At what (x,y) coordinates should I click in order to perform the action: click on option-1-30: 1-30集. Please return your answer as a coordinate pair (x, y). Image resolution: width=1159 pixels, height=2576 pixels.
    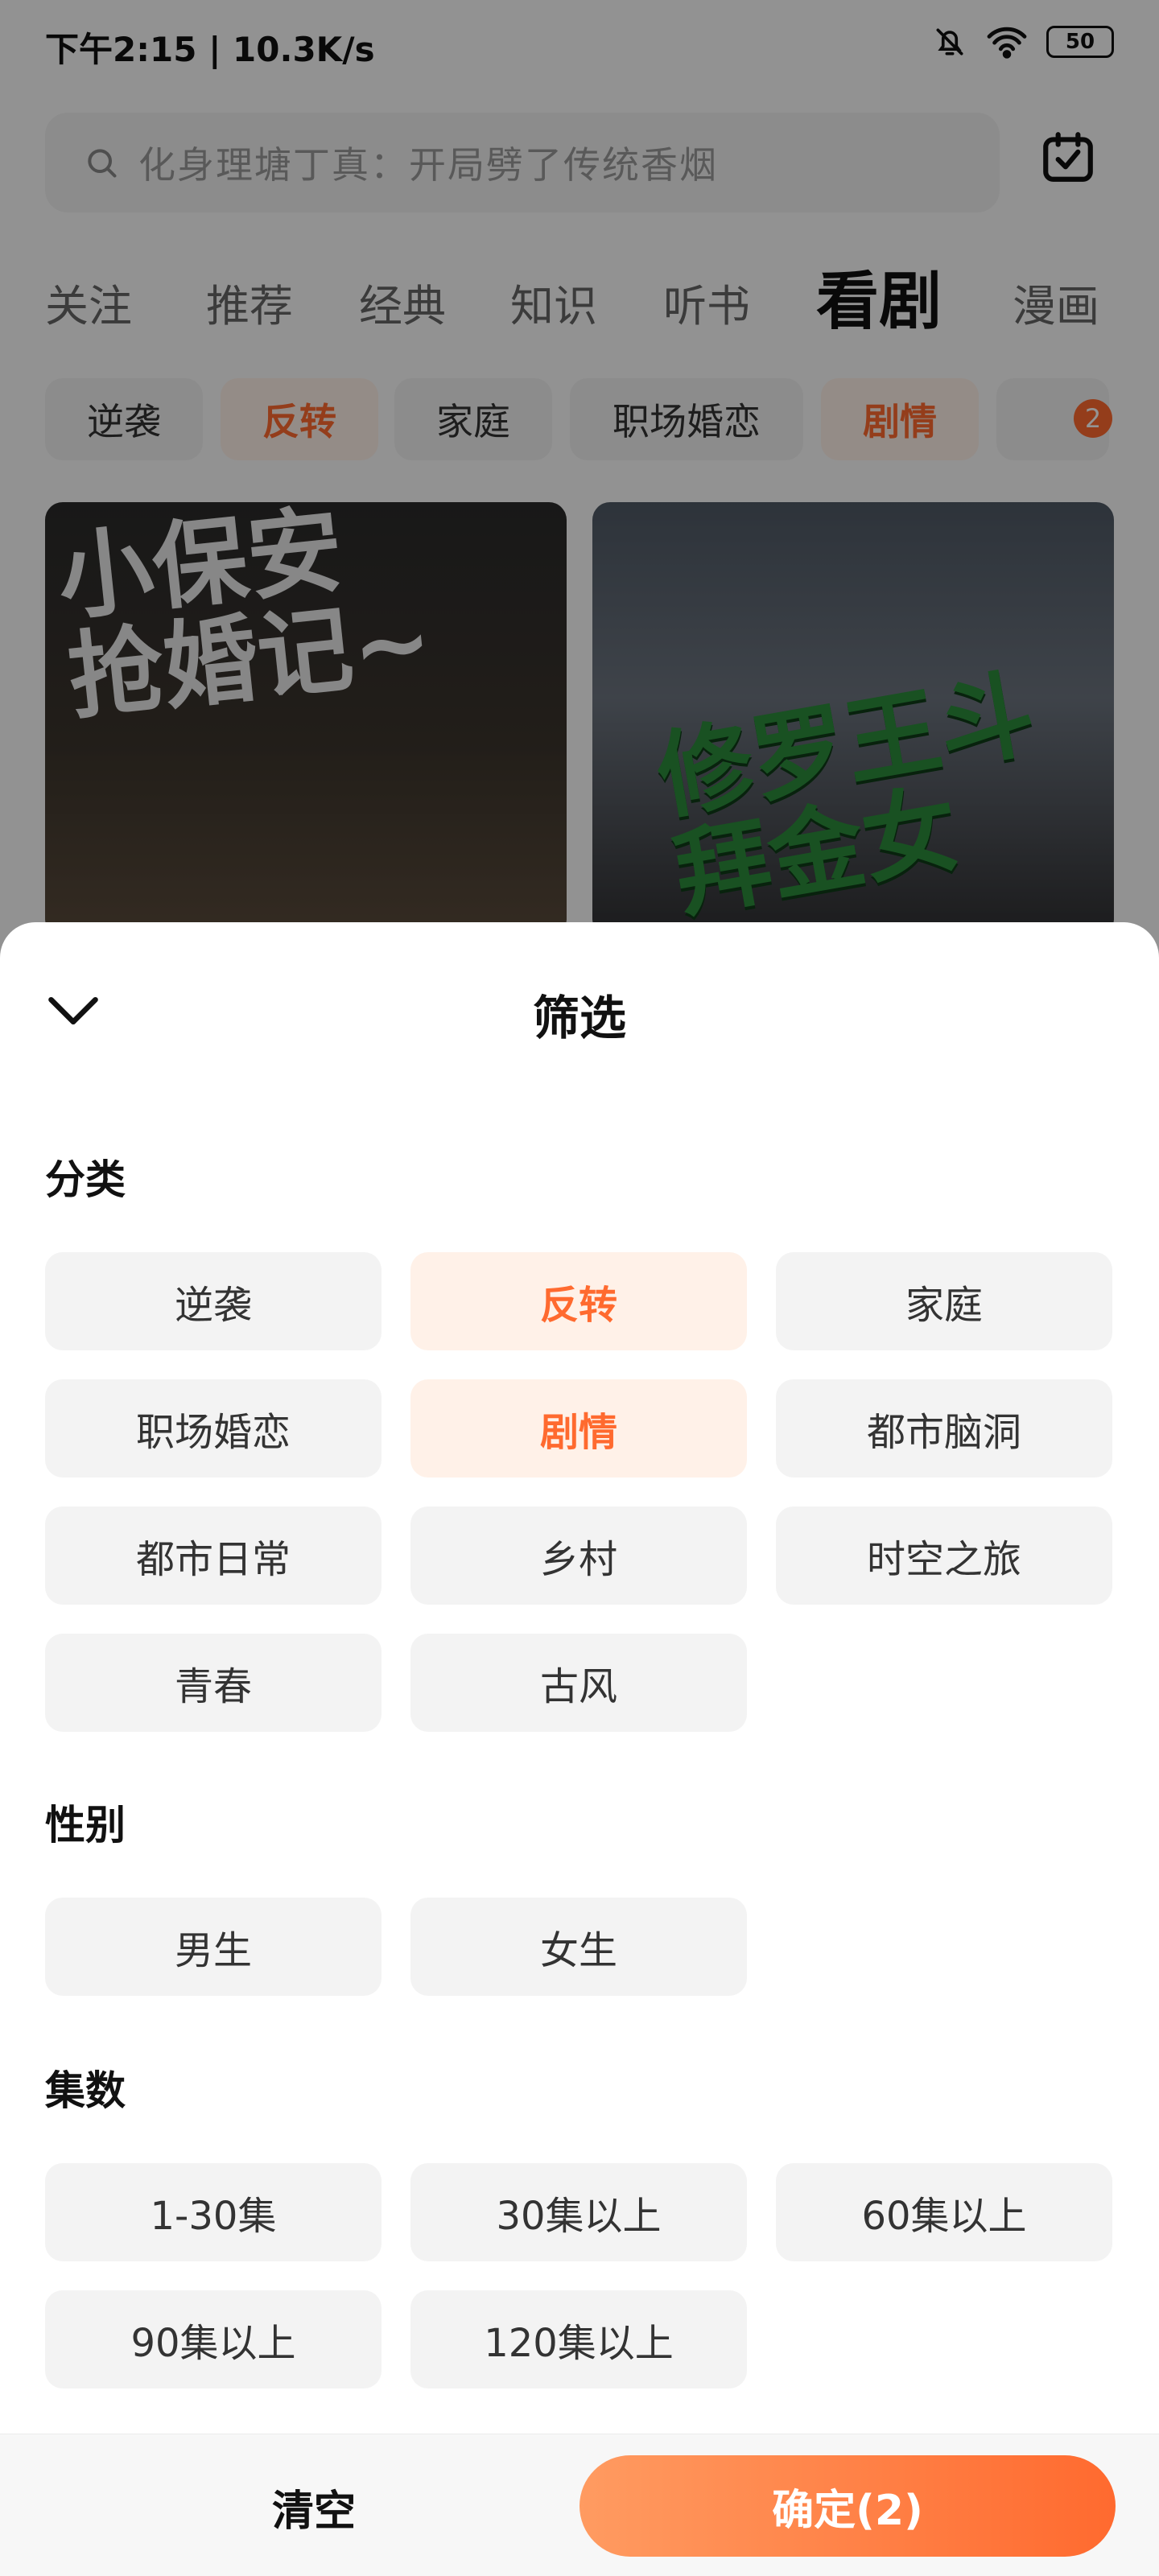
    Looking at the image, I should click on (213, 2212).